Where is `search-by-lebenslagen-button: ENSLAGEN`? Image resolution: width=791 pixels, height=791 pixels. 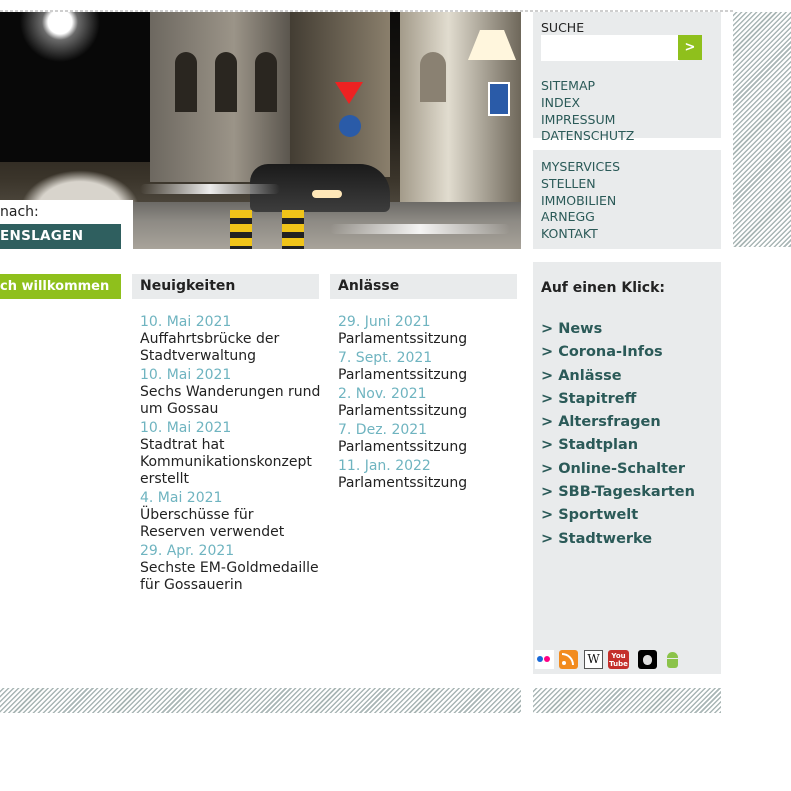
search-by-lebenslagen-button: ENSLAGEN is located at coordinates (60, 236).